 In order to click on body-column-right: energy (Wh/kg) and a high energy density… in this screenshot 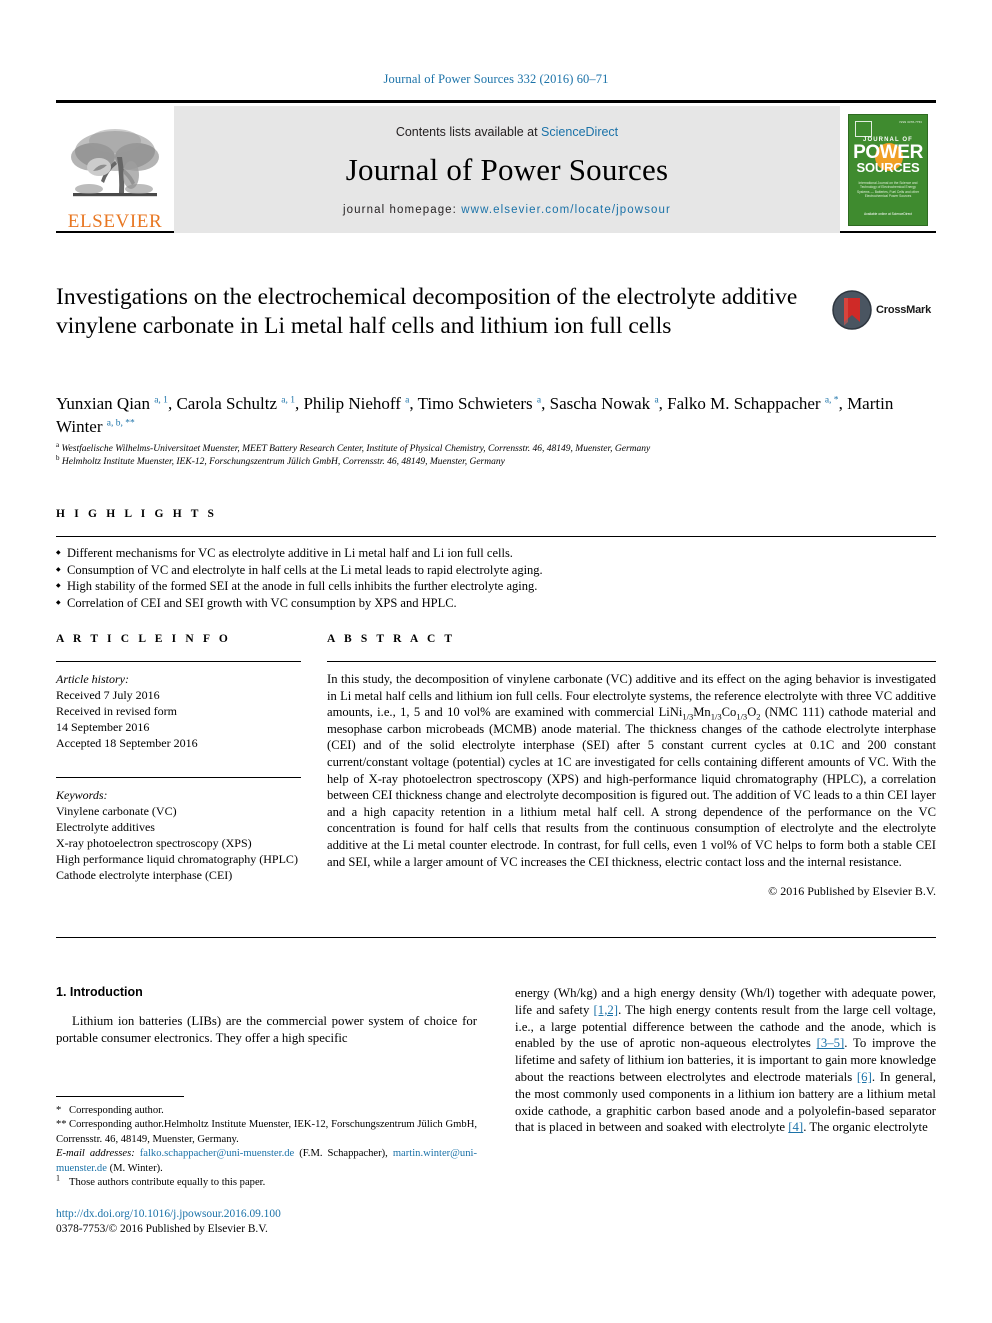, I will do `click(725, 1060)`.